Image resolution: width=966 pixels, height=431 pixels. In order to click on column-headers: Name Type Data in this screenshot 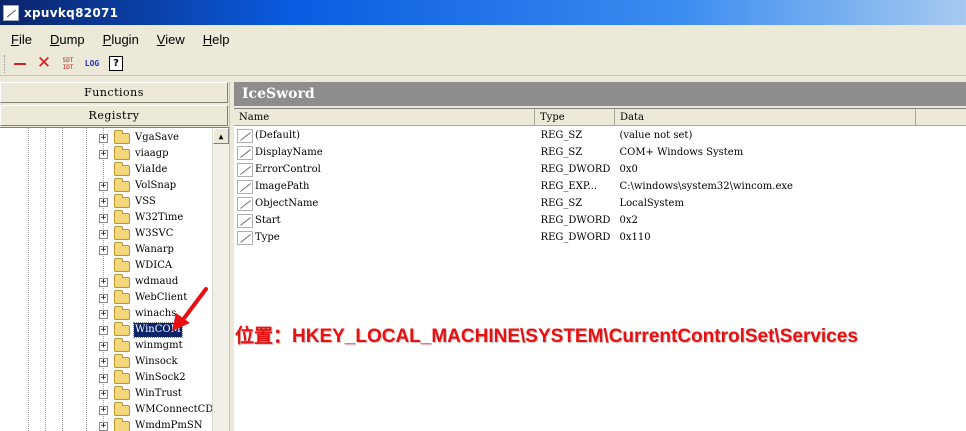, I will do `click(600, 117)`.